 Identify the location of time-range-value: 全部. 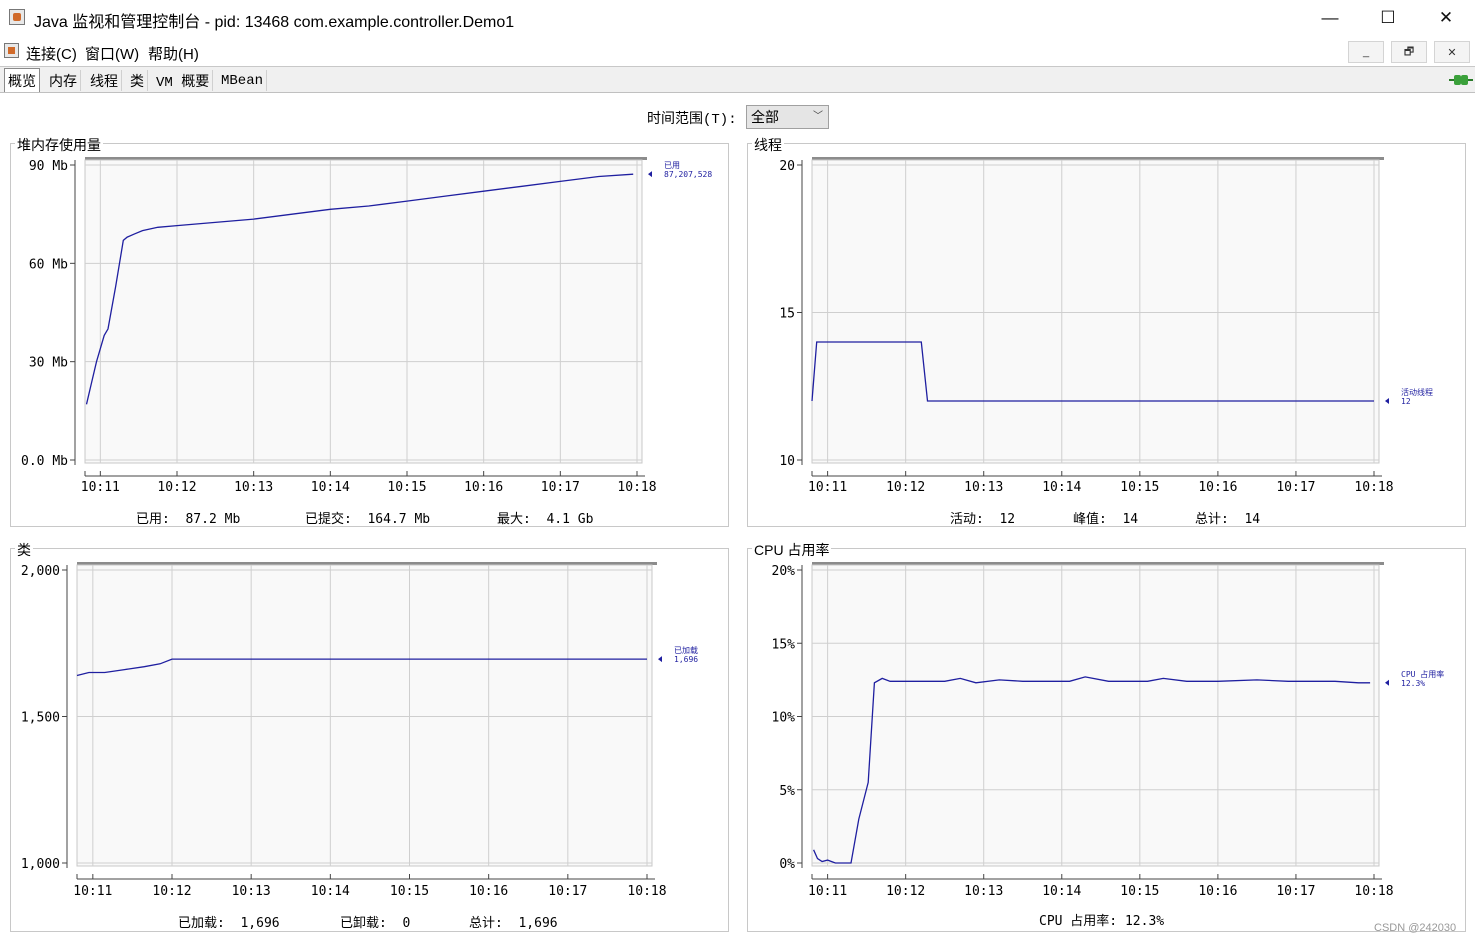
(765, 117).